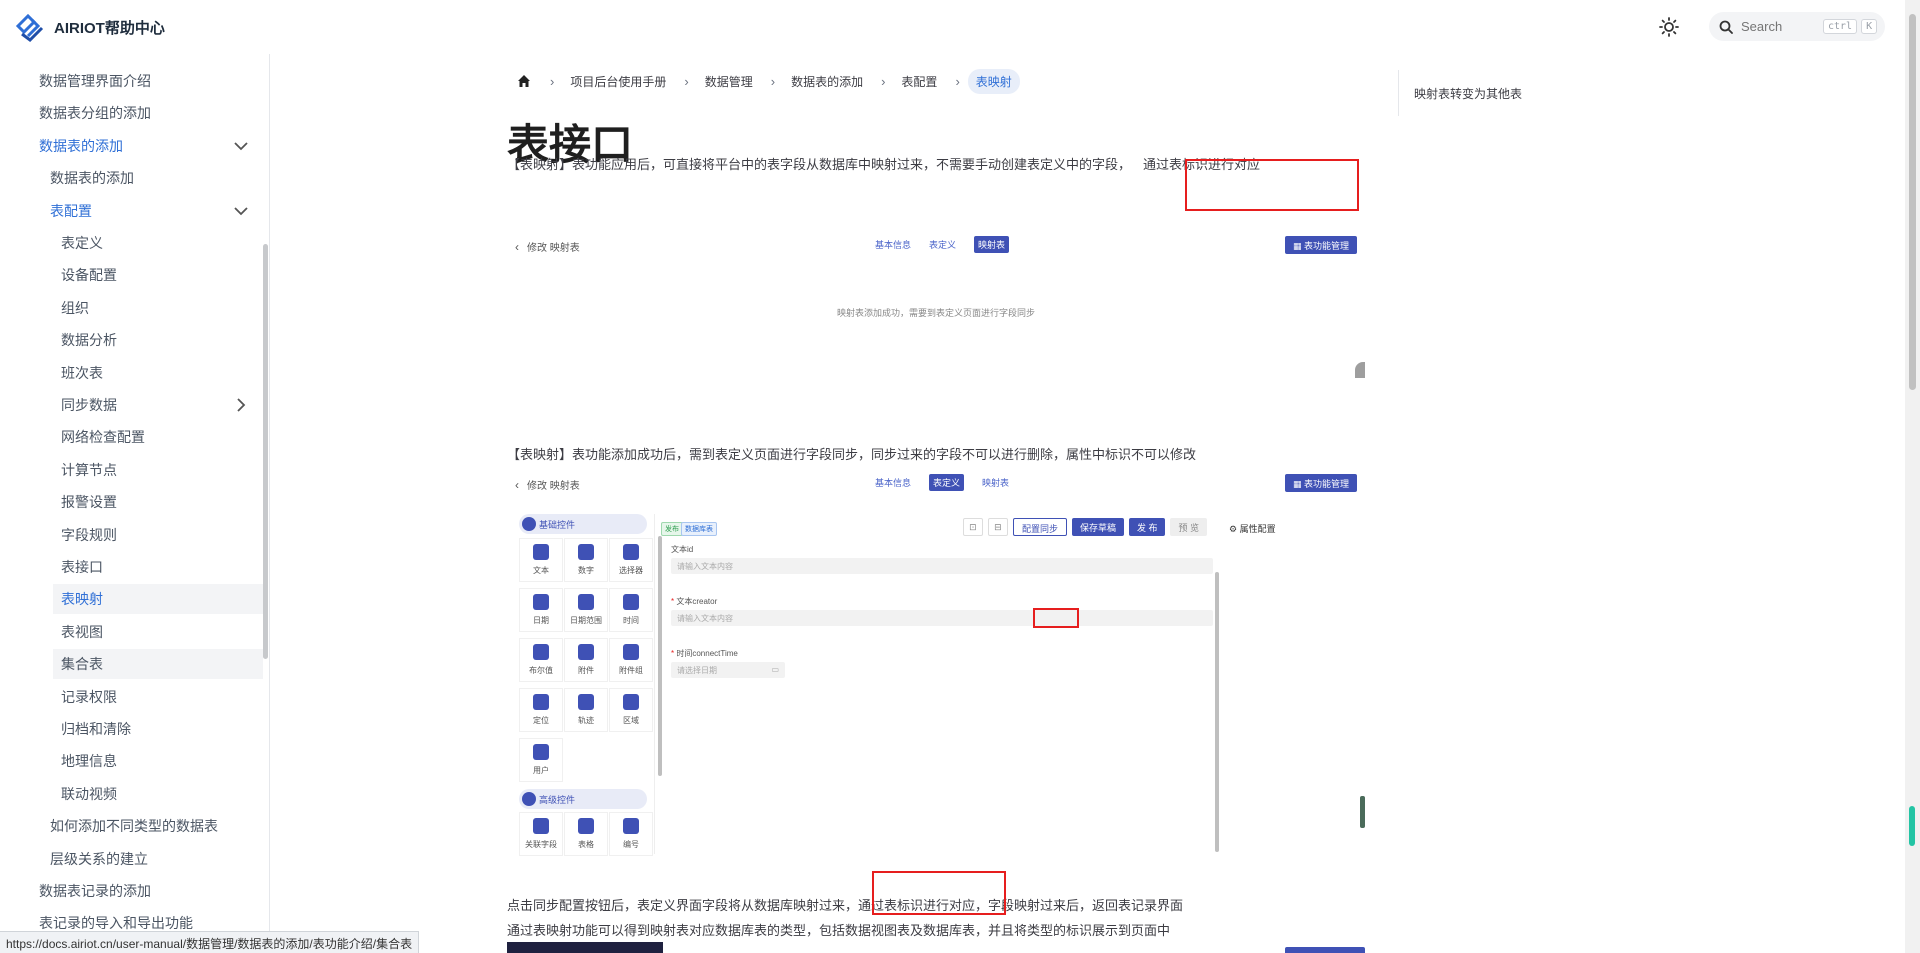 The height and width of the screenshot is (953, 1920). I want to click on breadcrumb-item: 数据表的添加, so click(827, 81).